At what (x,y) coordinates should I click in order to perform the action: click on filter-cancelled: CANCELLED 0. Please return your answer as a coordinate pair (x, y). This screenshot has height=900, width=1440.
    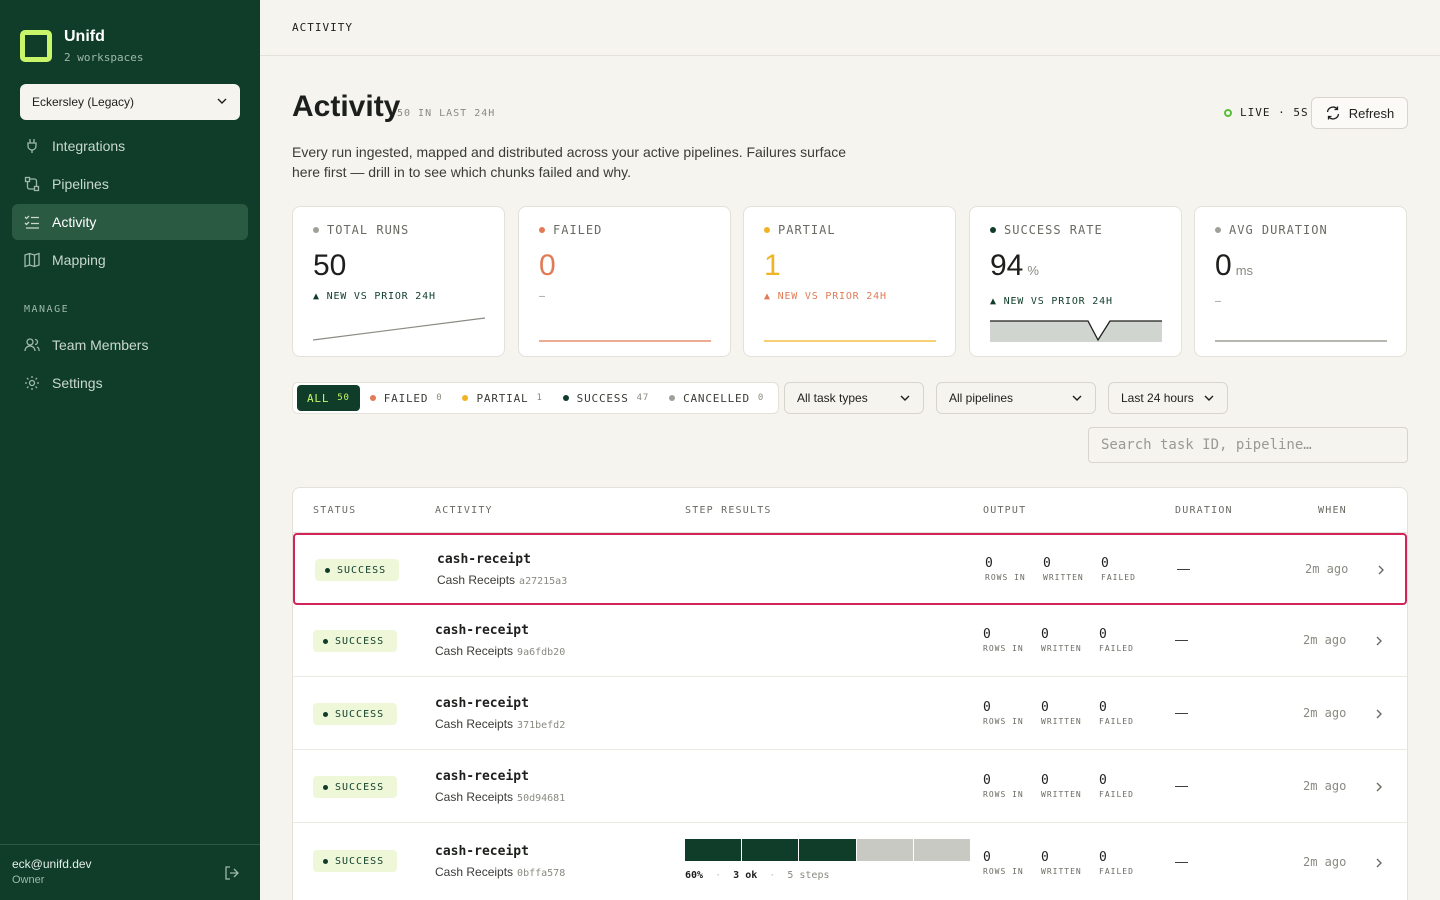
    Looking at the image, I should click on (716, 398).